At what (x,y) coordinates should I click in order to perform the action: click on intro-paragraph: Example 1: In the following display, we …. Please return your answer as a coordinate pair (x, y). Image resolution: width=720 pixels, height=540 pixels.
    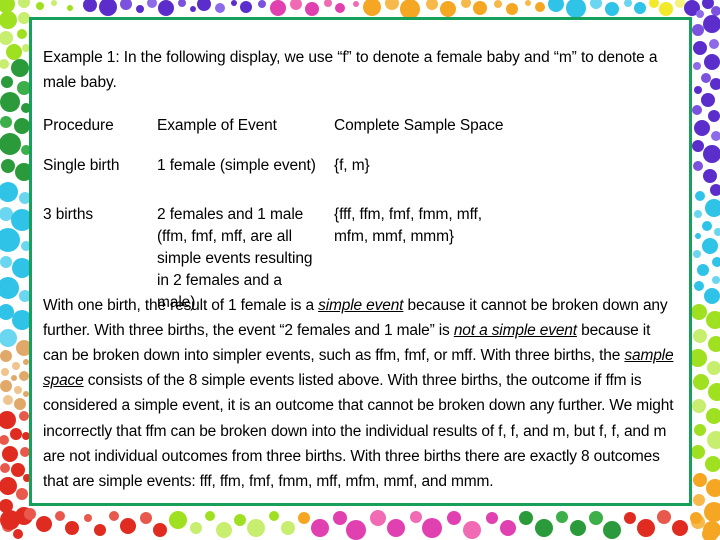
    Looking at the image, I should click on (350, 69).